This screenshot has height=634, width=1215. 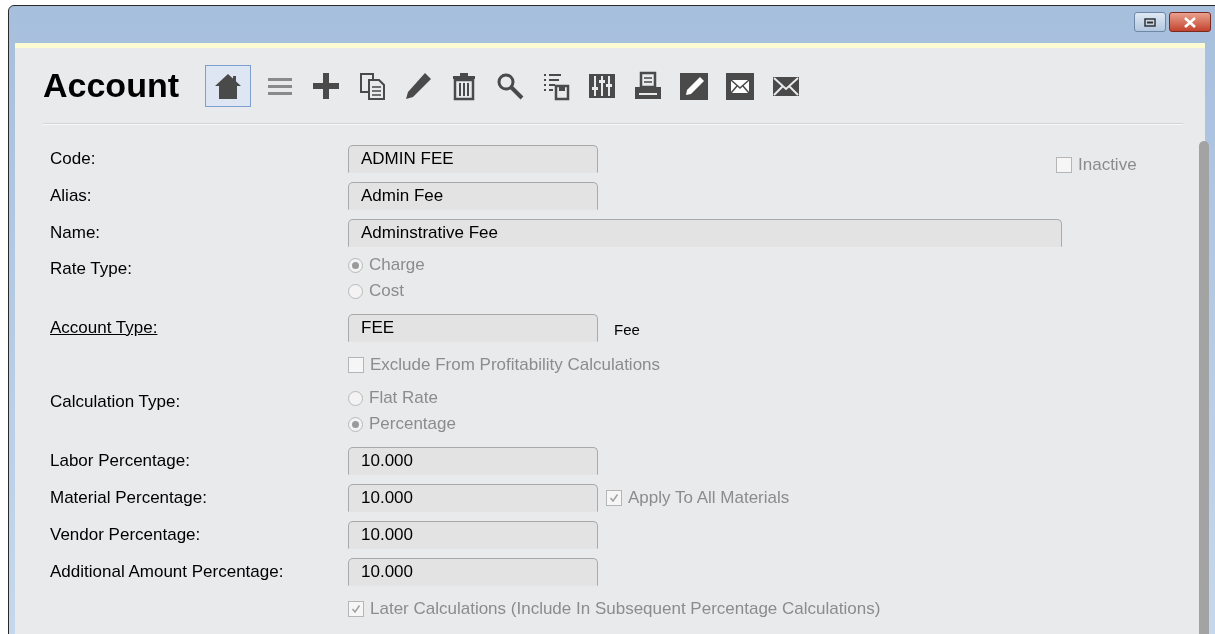 I want to click on field-label: Alias:, so click(x=71, y=195).